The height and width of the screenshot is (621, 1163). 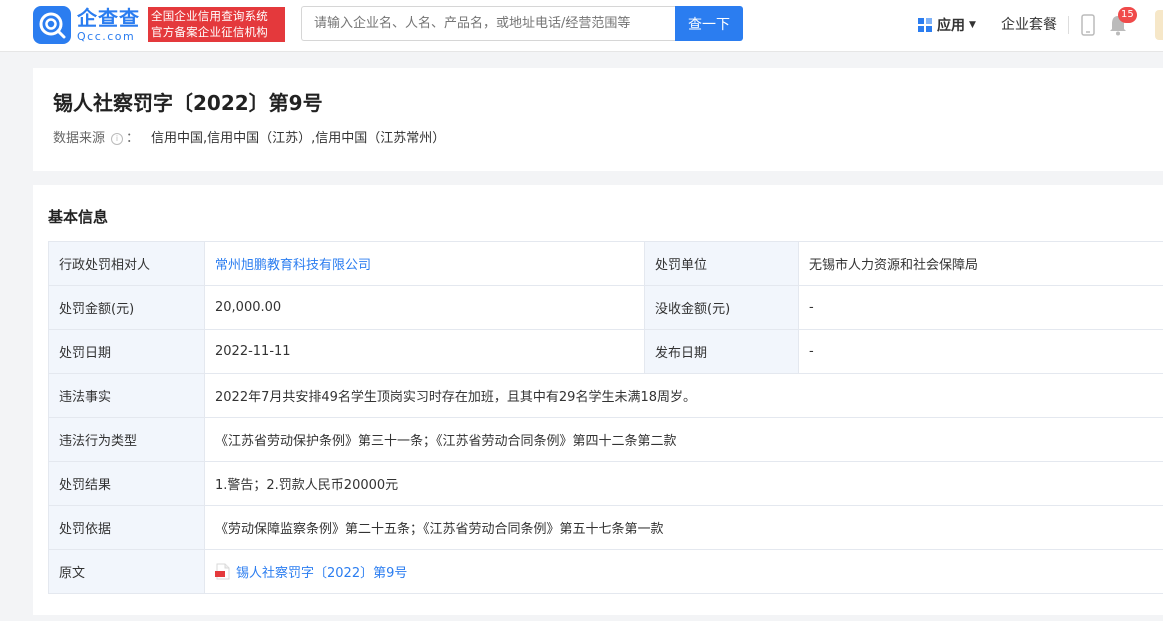 I want to click on label-cell: 处罚日期, so click(x=126, y=351).